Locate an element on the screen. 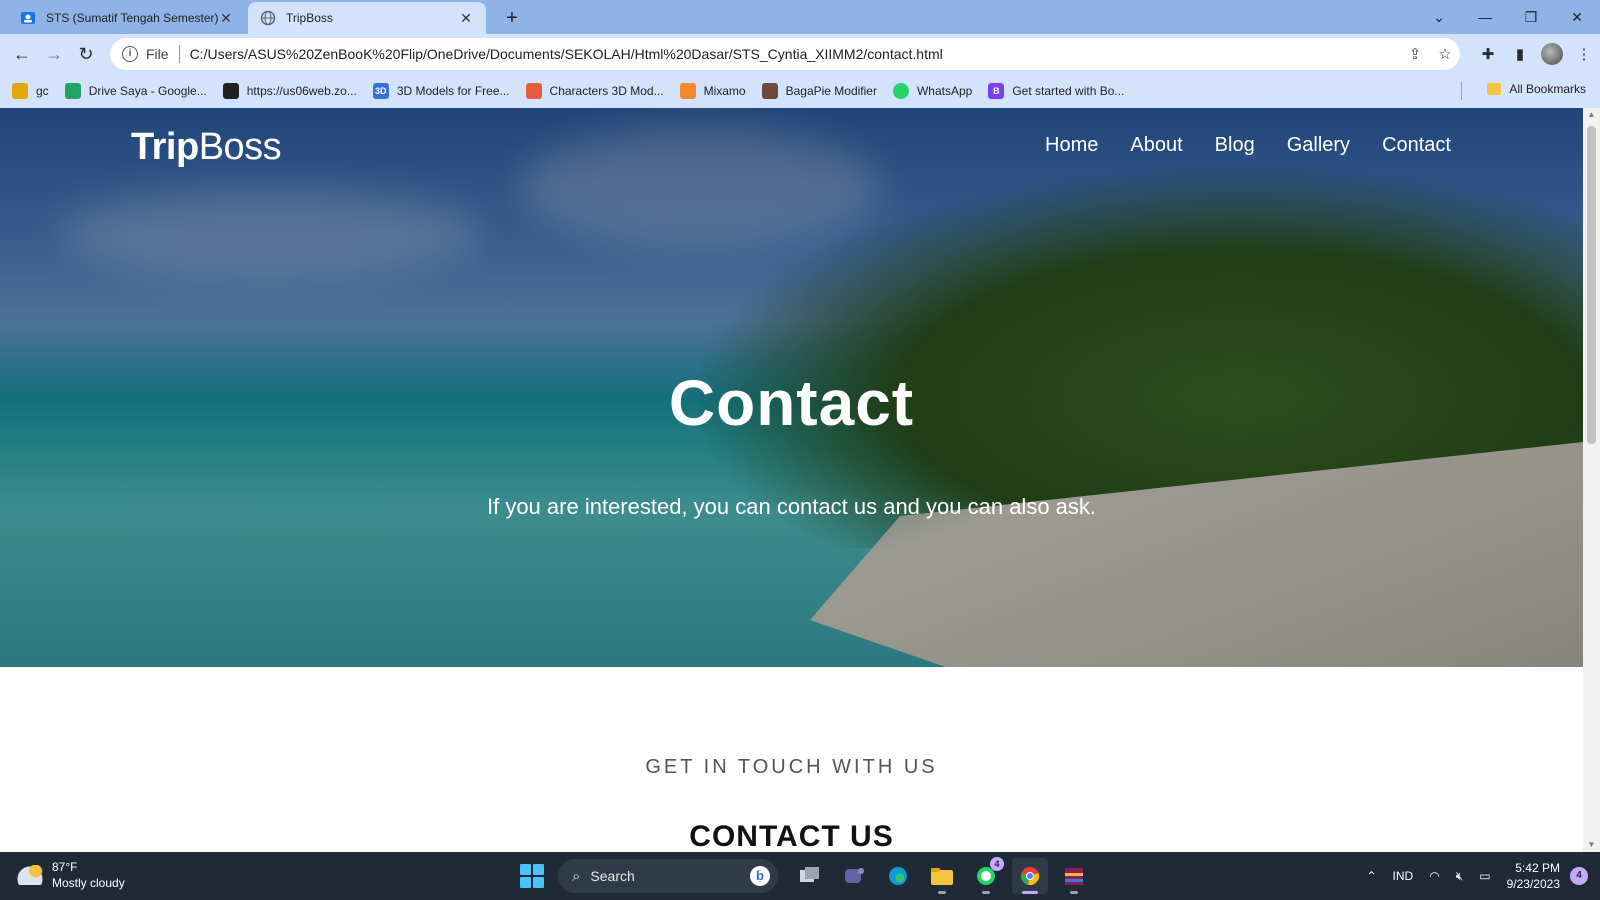 The image size is (1600, 900). bookmark-icon is located at coordinates (20, 91).